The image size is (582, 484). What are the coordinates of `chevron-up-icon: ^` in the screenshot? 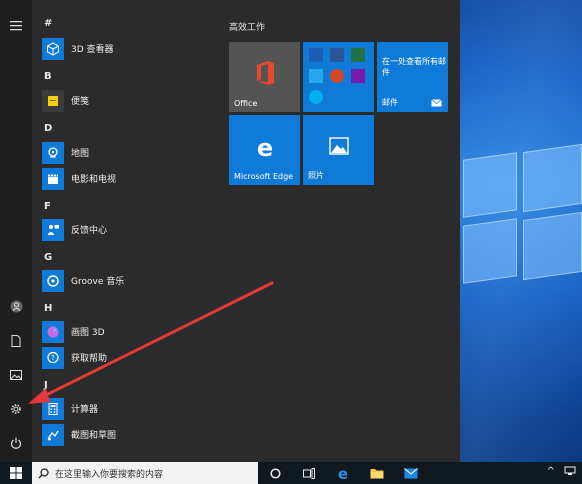 It's located at (551, 471).